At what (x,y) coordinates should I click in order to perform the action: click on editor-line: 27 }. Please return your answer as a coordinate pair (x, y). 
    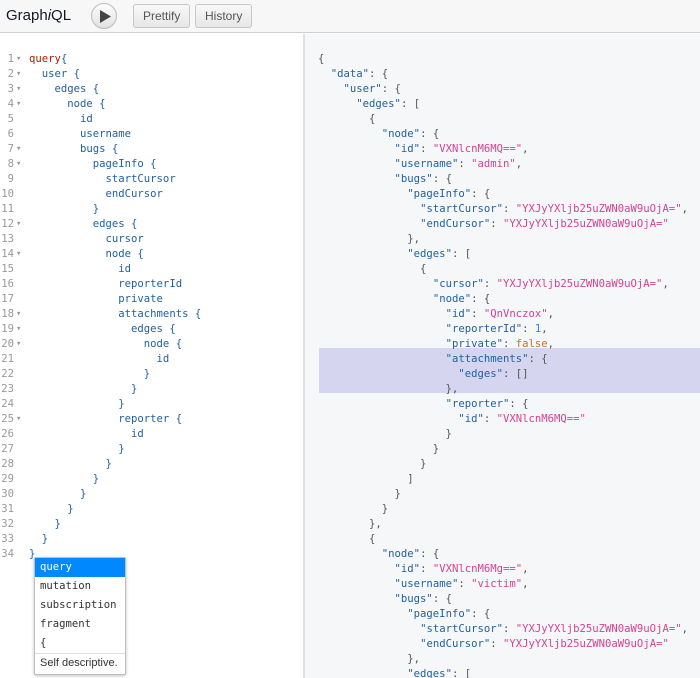
    Looking at the image, I should click on (150, 449).